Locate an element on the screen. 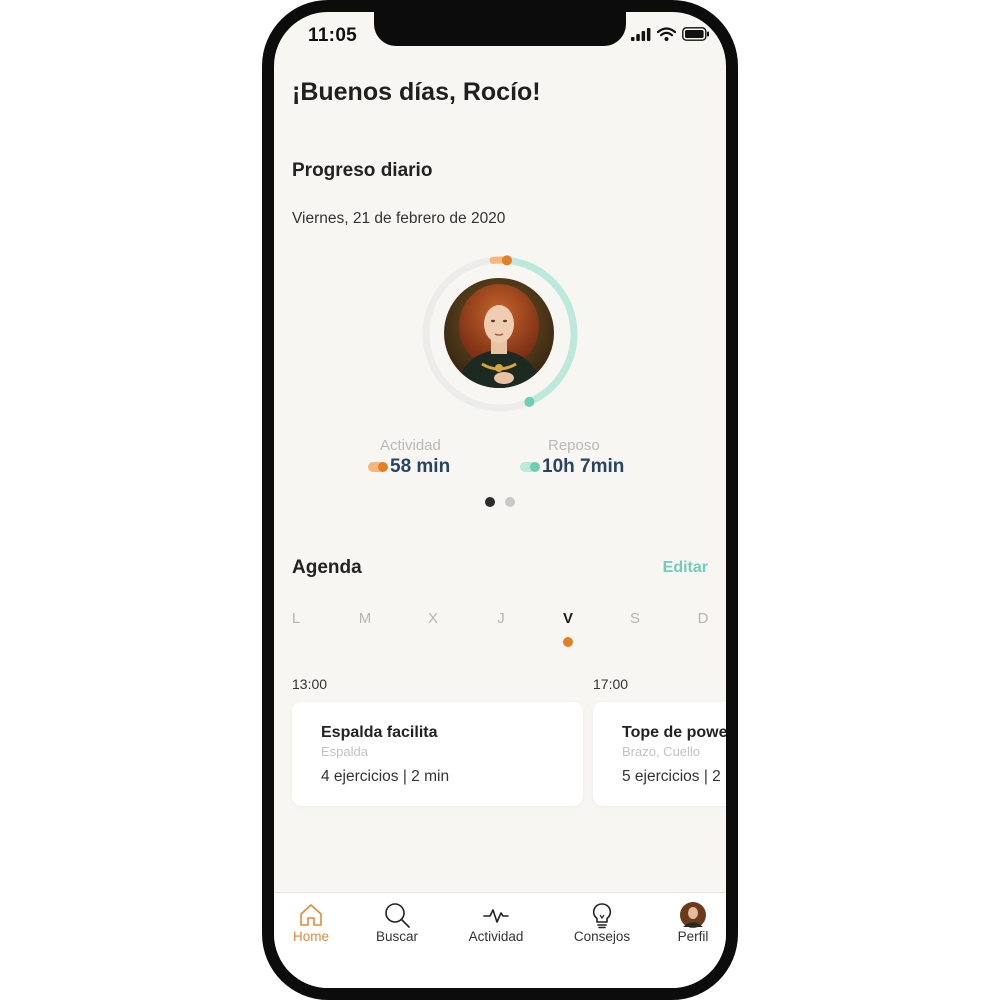 The height and width of the screenshot is (1000, 1000). selected-day-indicator is located at coordinates (568, 642).